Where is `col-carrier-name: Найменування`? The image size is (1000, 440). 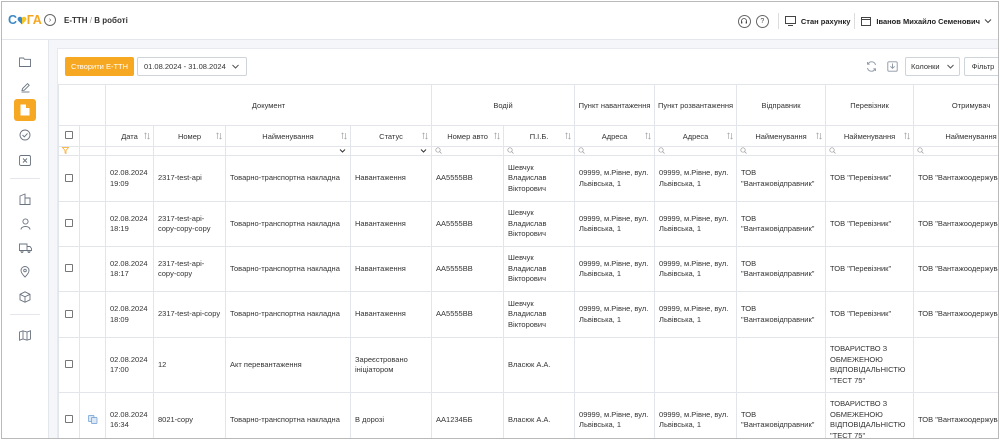 col-carrier-name: Найменування is located at coordinates (870, 136).